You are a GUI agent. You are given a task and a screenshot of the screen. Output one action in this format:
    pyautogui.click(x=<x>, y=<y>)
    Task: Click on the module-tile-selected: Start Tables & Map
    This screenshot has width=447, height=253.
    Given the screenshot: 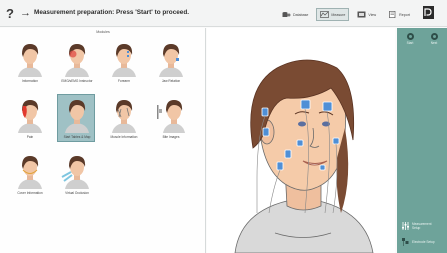 What is the action you would take?
    pyautogui.click(x=76, y=118)
    